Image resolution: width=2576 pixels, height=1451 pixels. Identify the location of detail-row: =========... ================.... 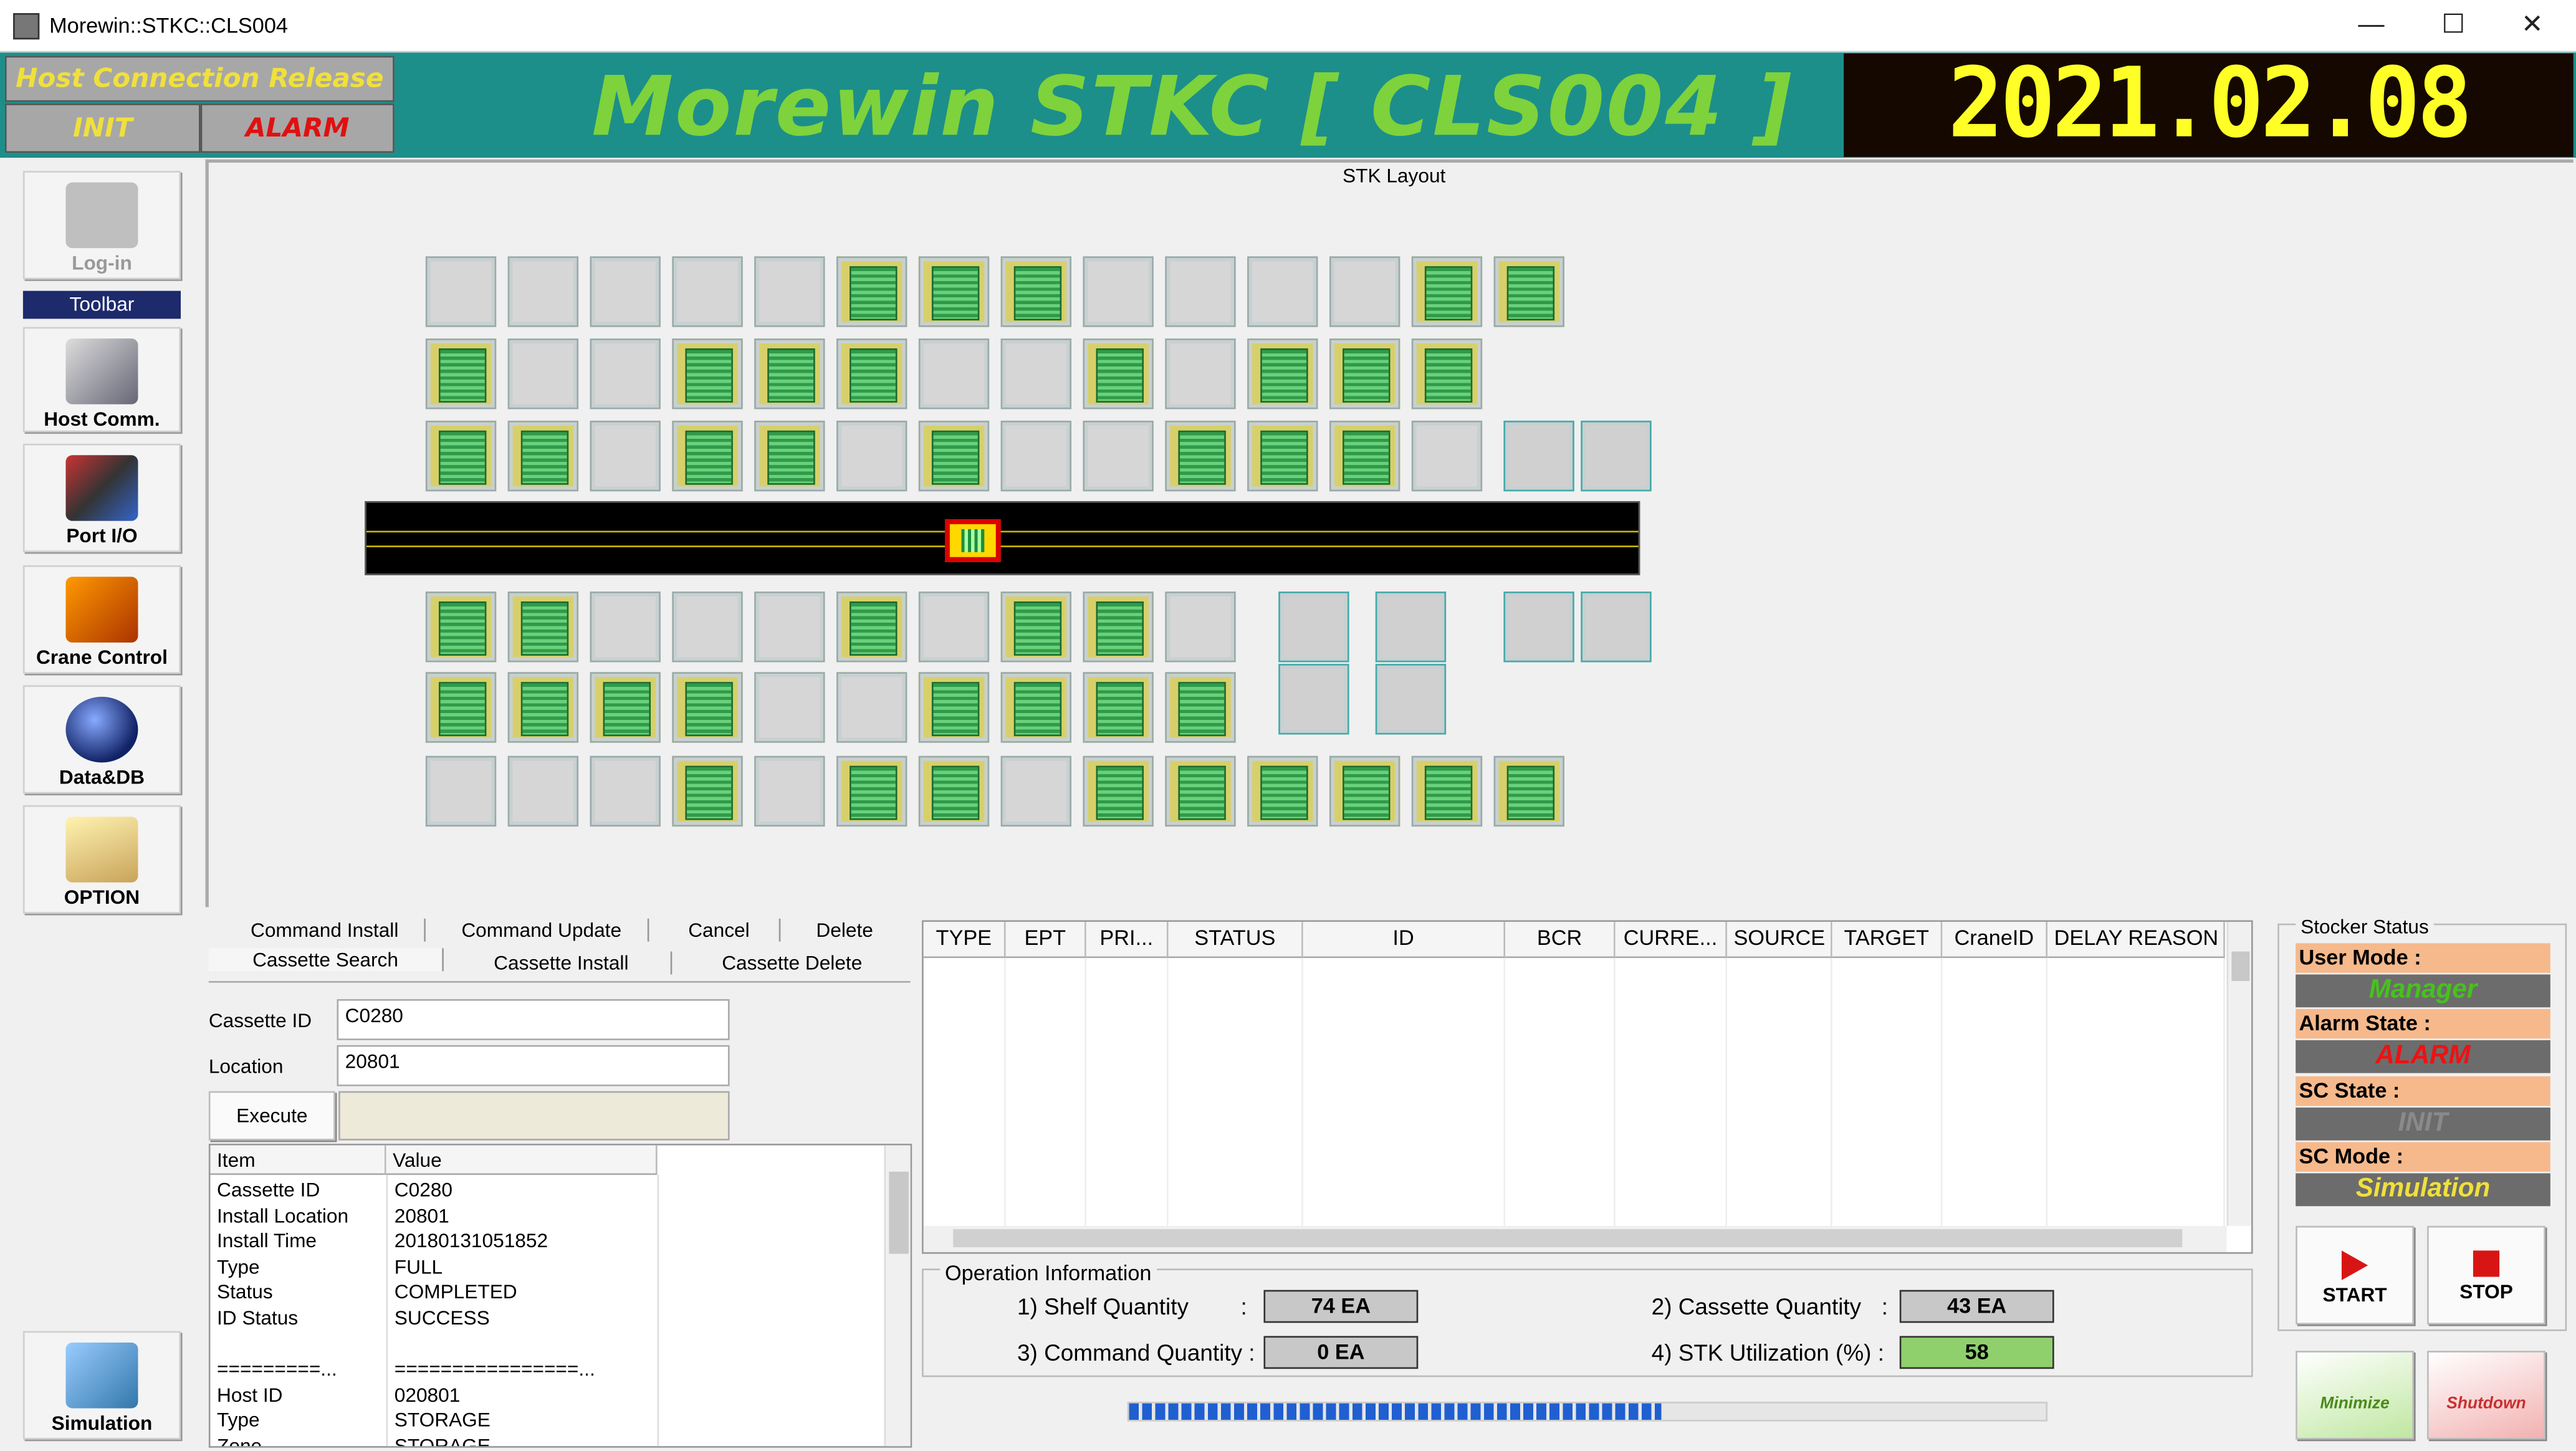
(406, 1369).